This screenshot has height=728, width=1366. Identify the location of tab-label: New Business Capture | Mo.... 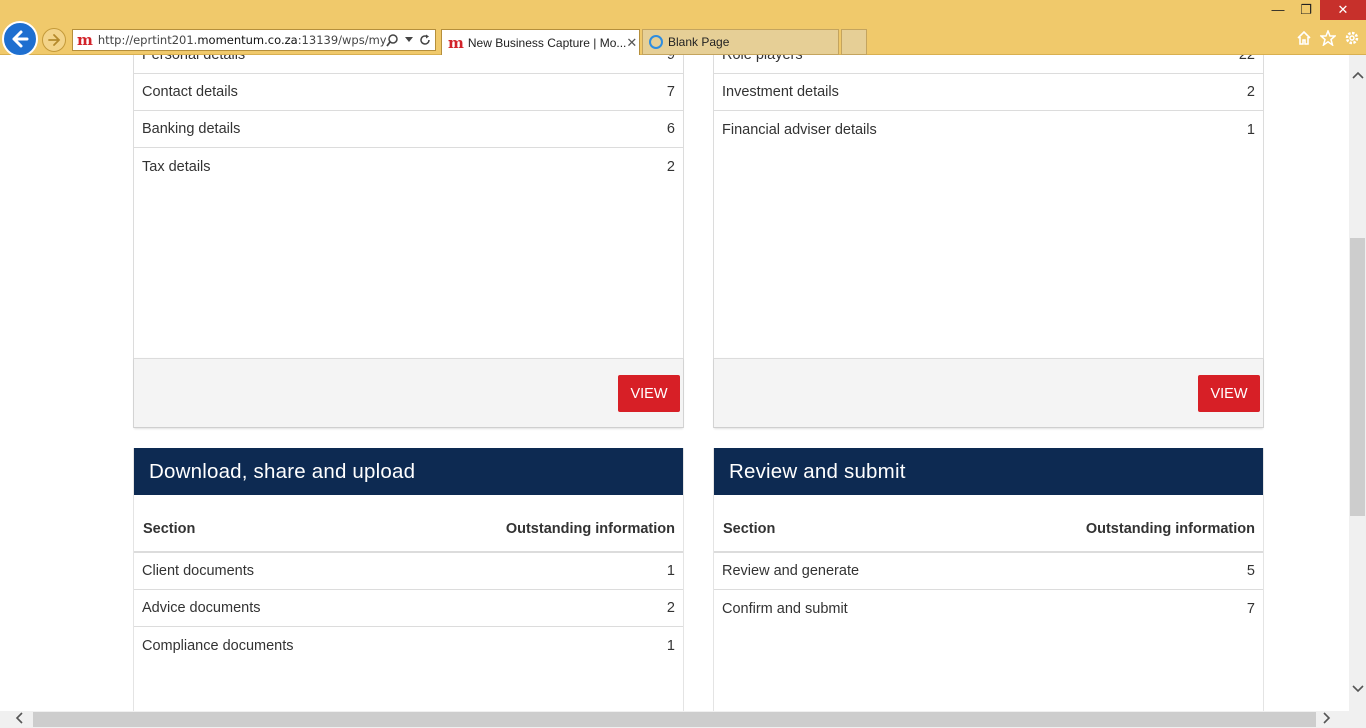
(547, 42).